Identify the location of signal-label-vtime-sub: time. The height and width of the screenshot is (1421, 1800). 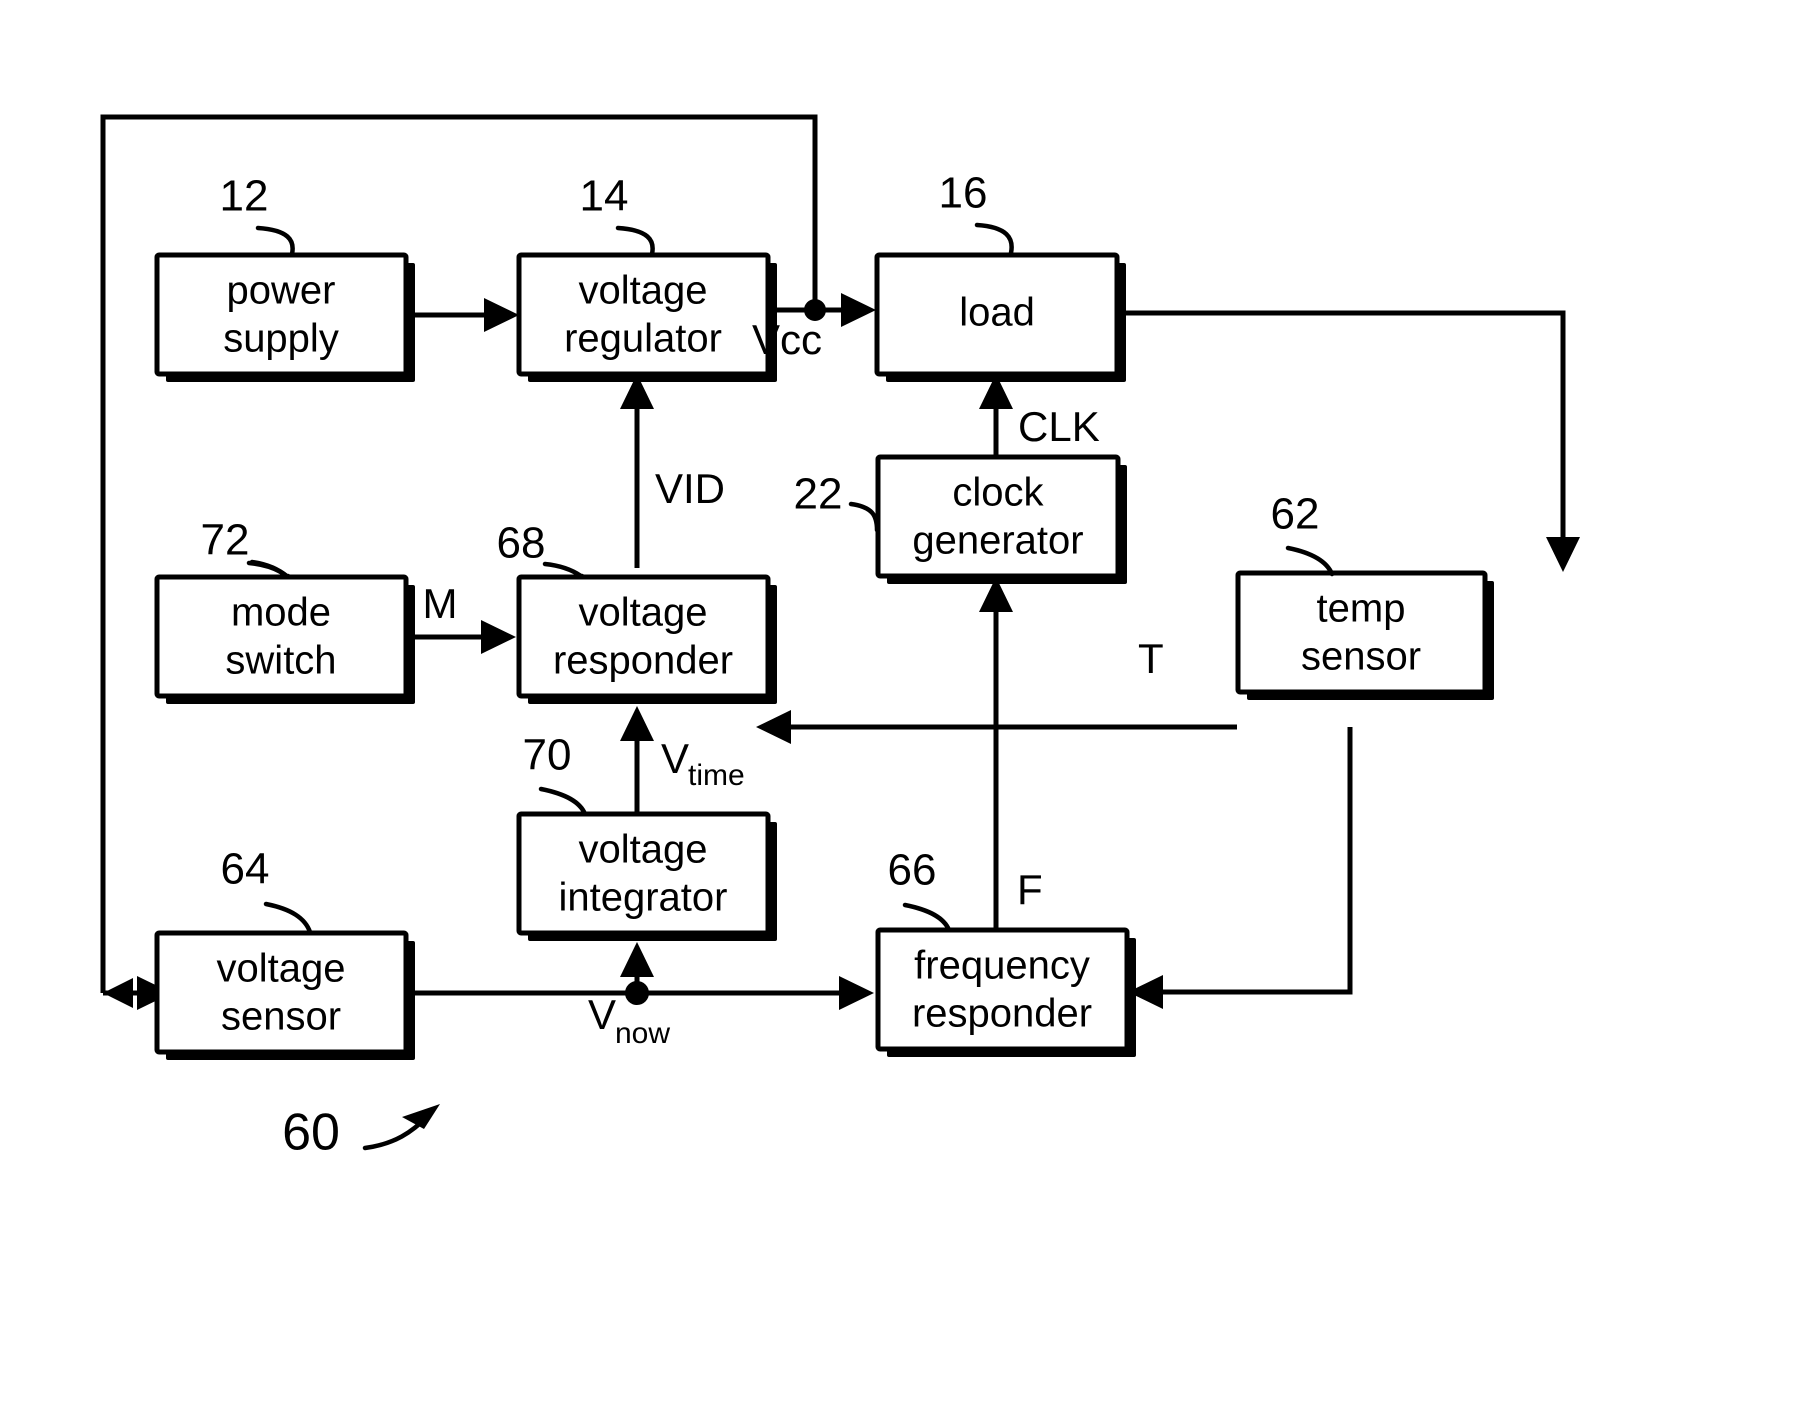
(716, 775).